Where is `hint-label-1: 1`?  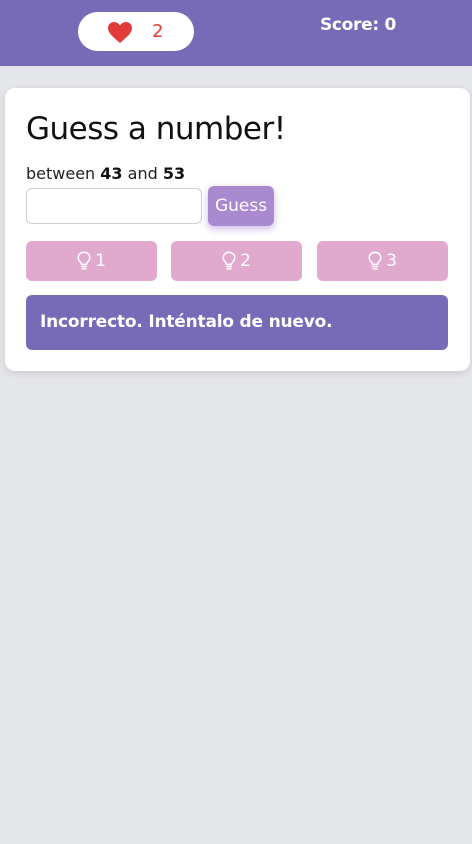
hint-label-1: 1 is located at coordinates (100, 261).